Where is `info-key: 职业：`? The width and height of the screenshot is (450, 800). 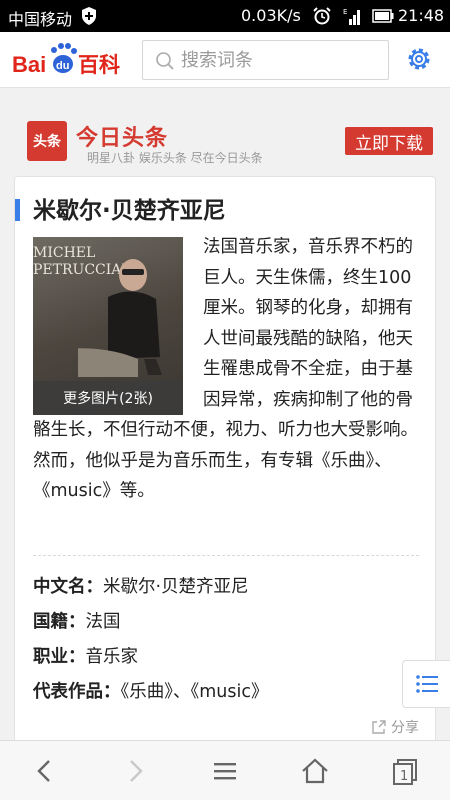 info-key: 职业： is located at coordinates (59, 657).